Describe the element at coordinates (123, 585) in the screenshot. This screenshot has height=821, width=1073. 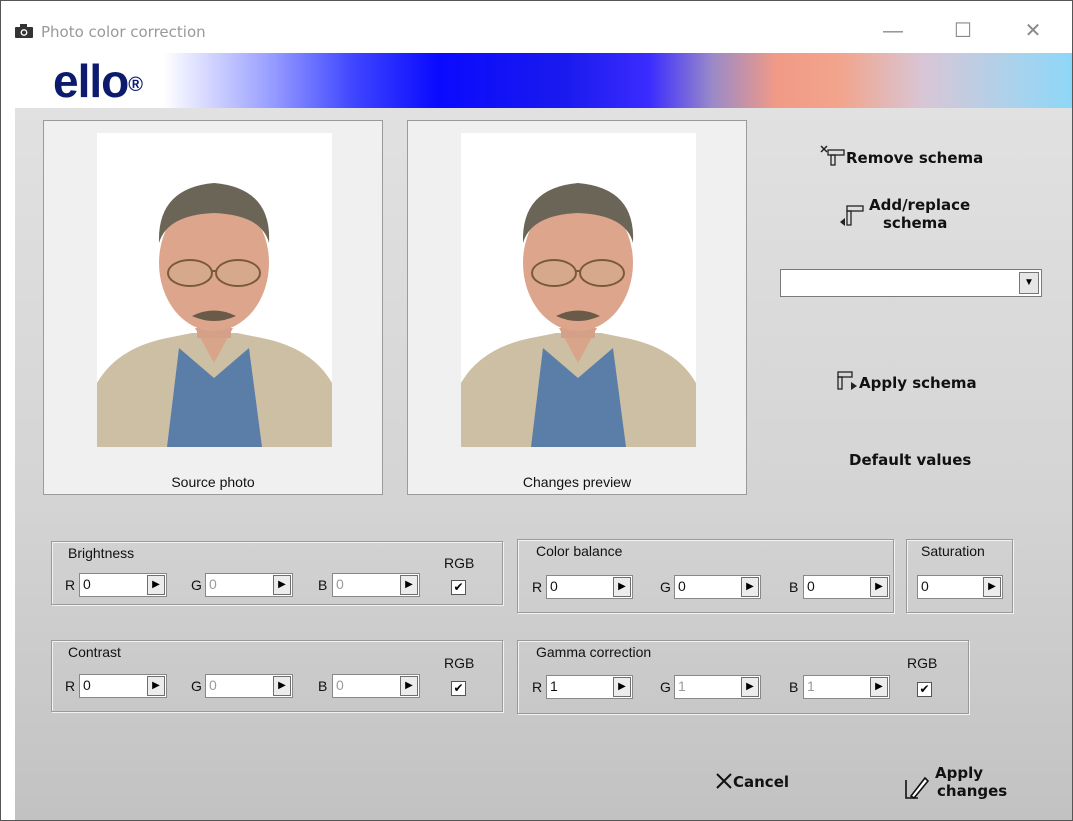
I see `brightness-r-input: 0 ▶` at that location.